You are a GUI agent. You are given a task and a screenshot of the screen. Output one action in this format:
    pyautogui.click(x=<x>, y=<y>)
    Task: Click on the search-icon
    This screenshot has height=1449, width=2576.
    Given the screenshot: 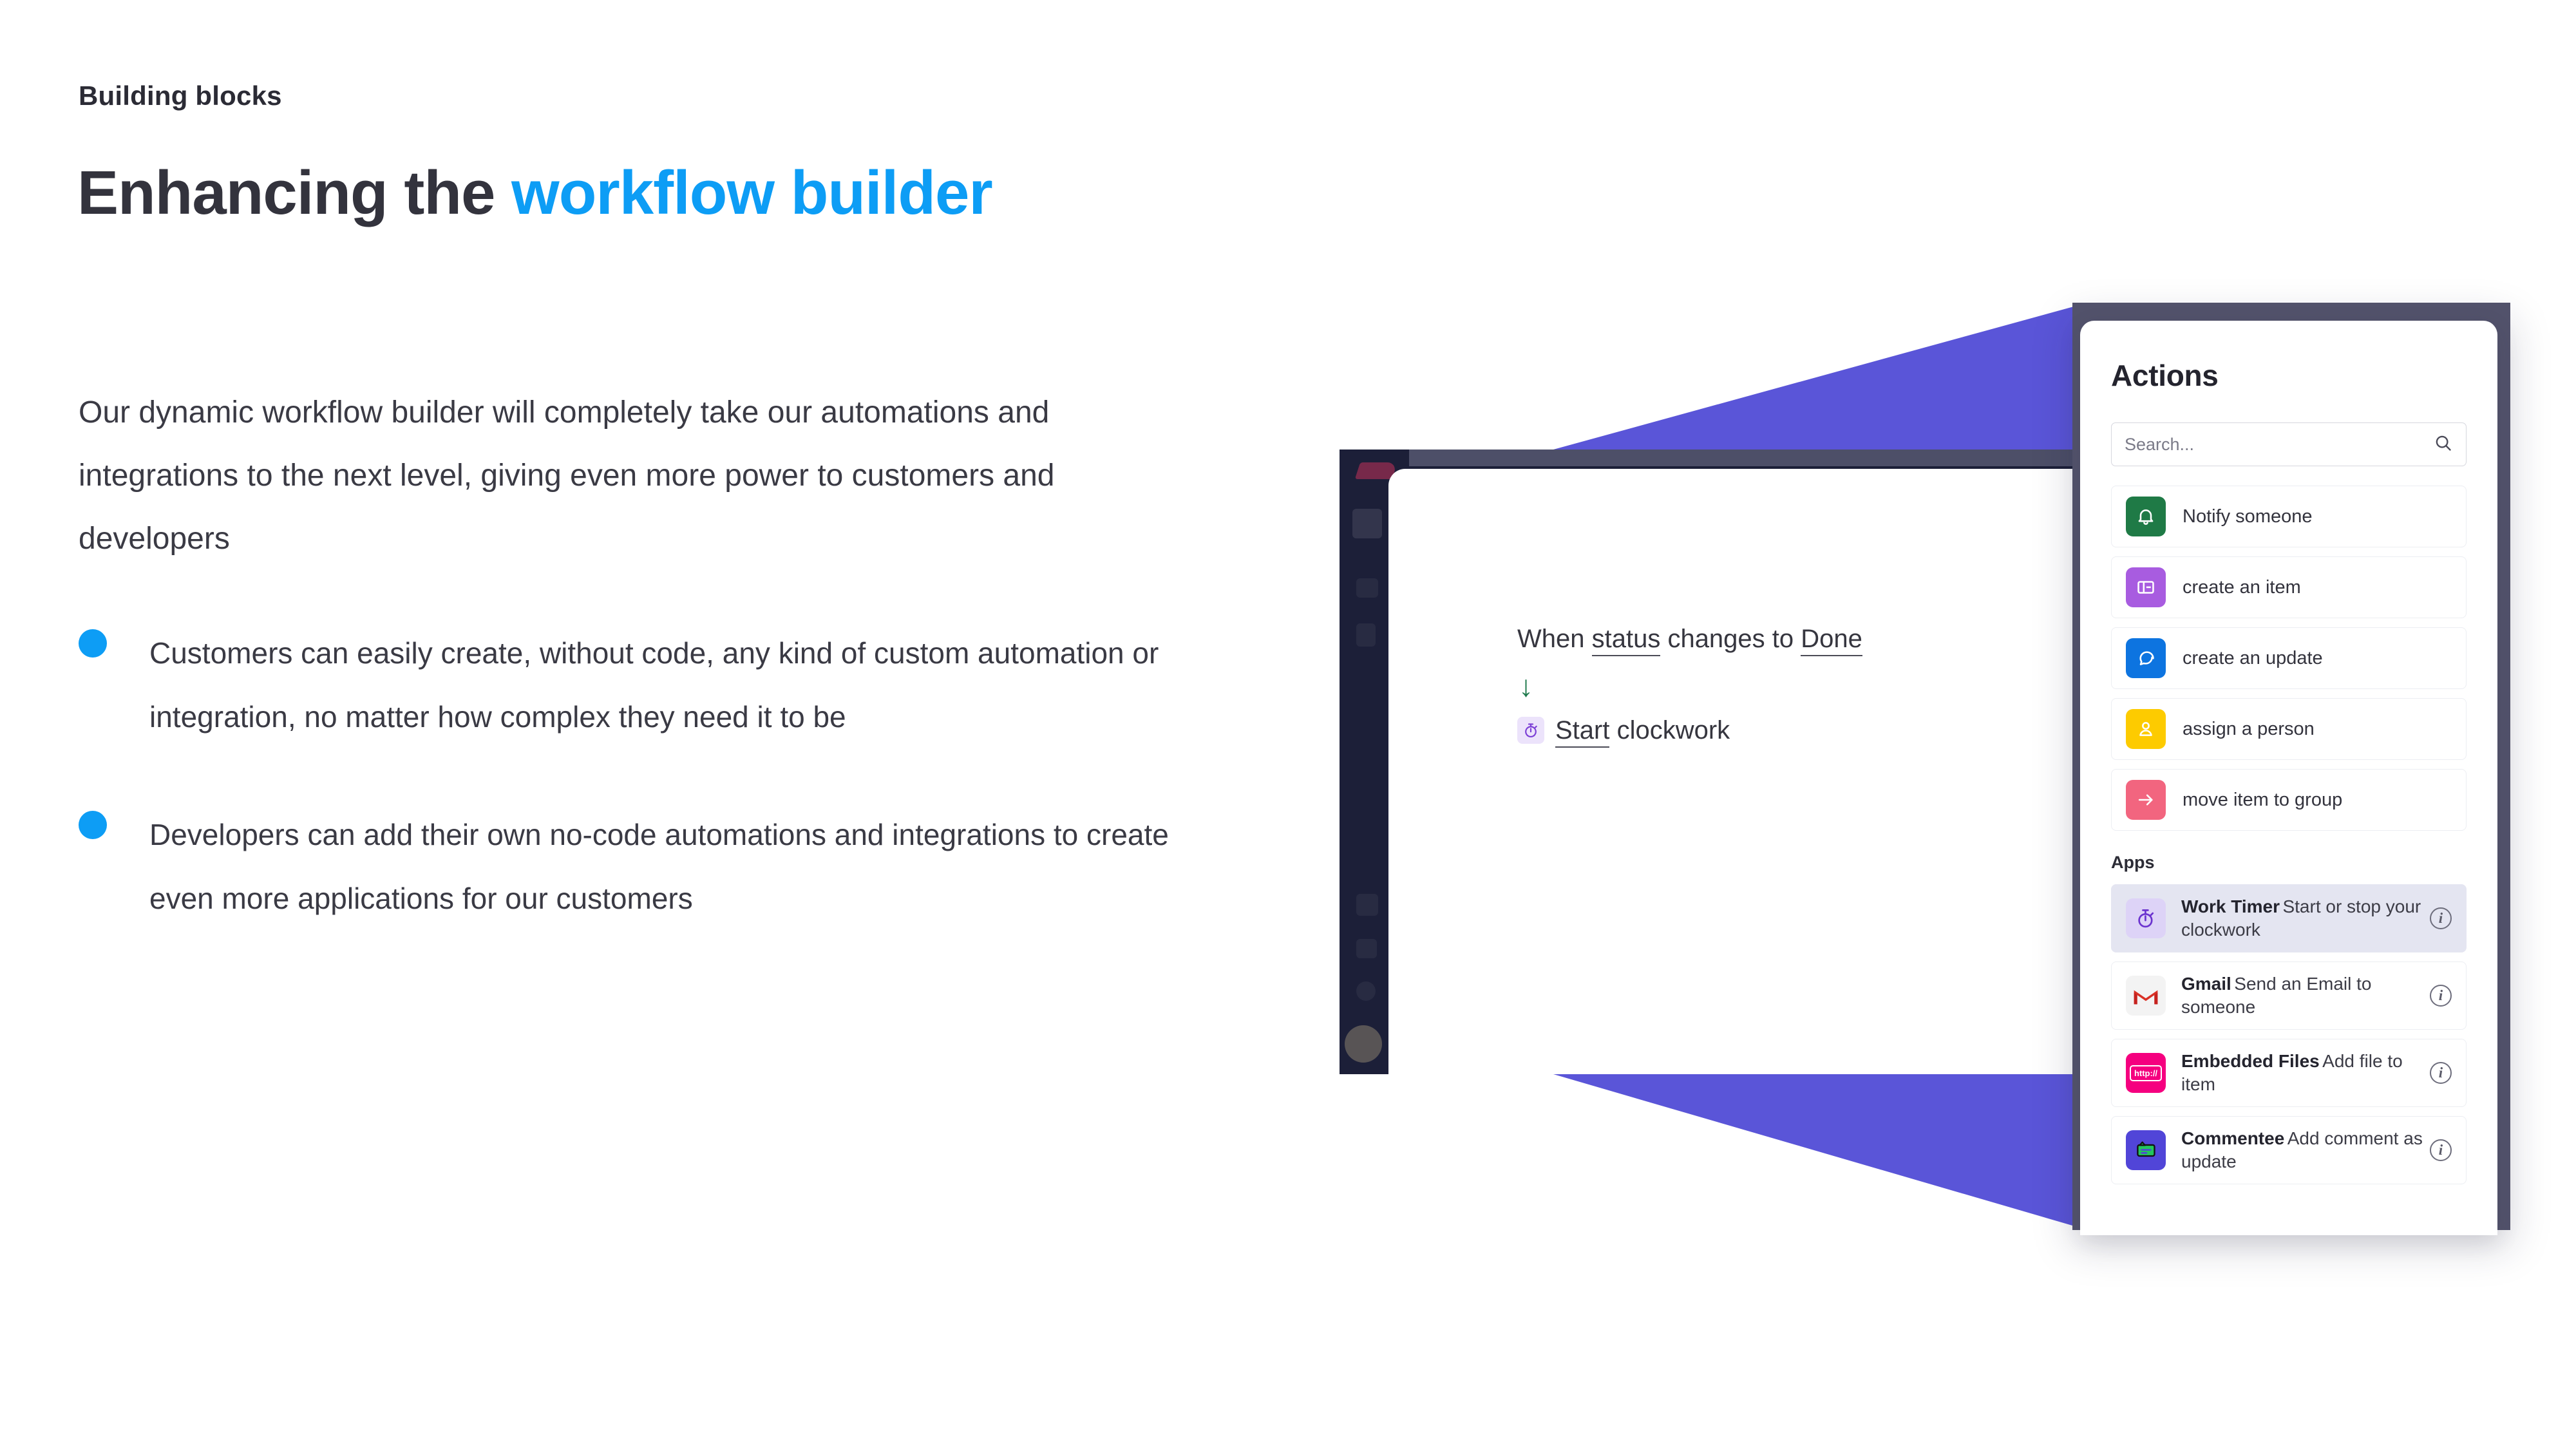 What is the action you would take?
    pyautogui.click(x=2443, y=445)
    